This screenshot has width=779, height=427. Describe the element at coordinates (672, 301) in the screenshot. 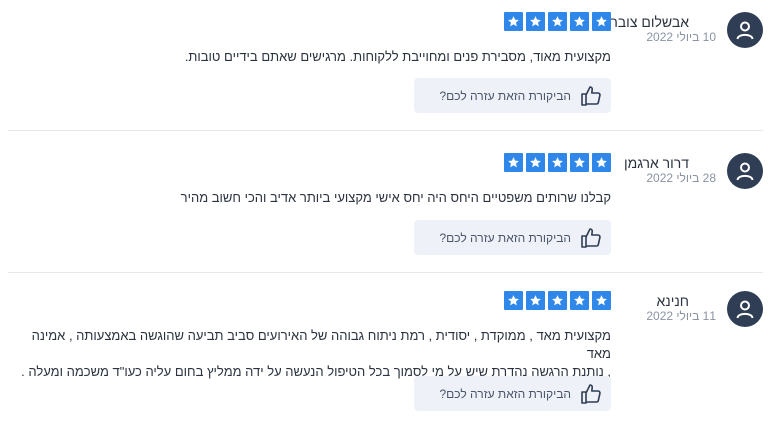

I see `reviewer-name: חנינא` at that location.